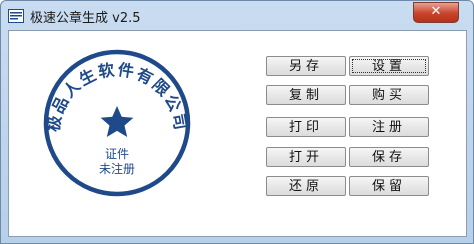  Describe the element at coordinates (436, 12) in the screenshot. I see `close-button: ✕` at that location.